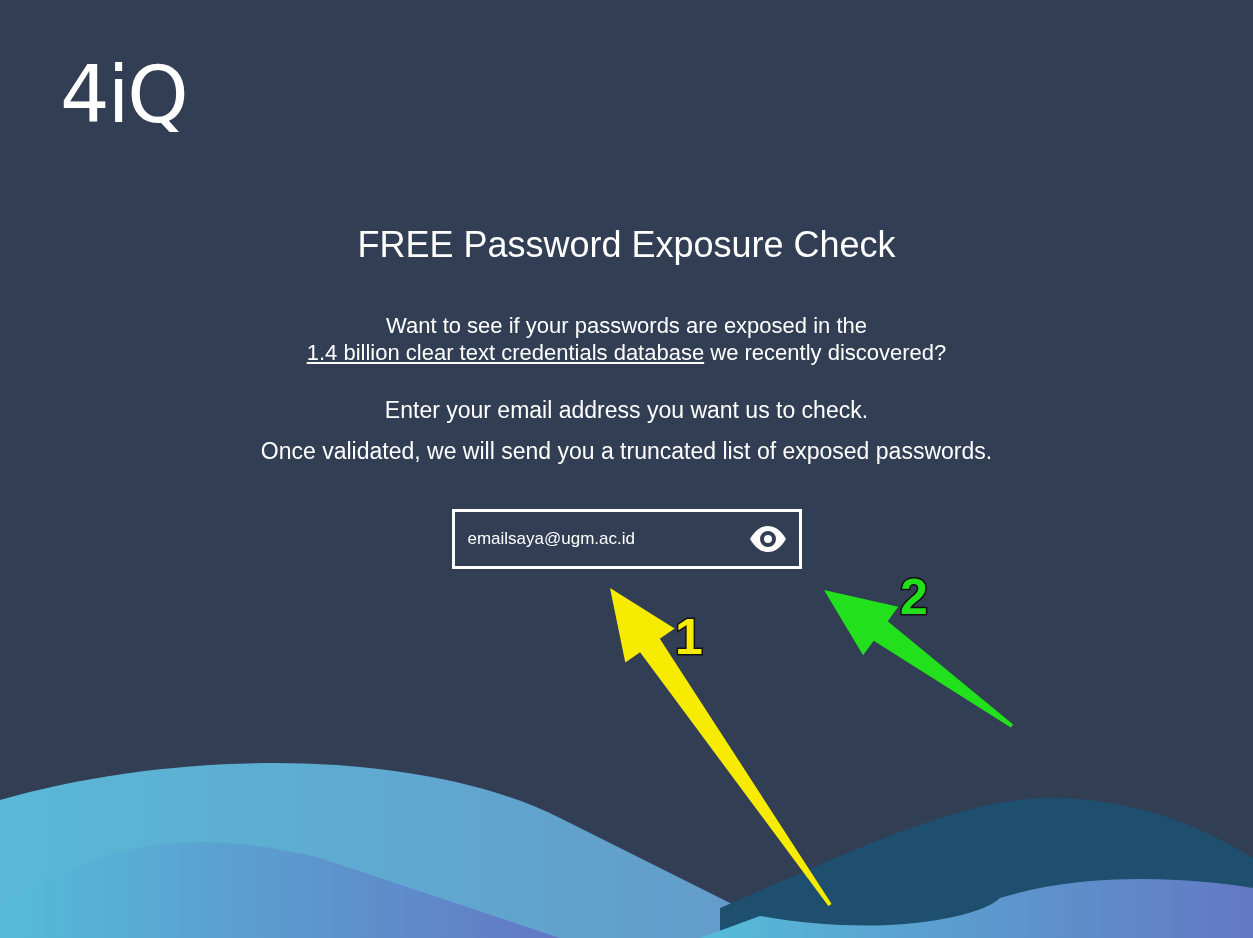  I want to click on annotation-number: 2, so click(914, 597).